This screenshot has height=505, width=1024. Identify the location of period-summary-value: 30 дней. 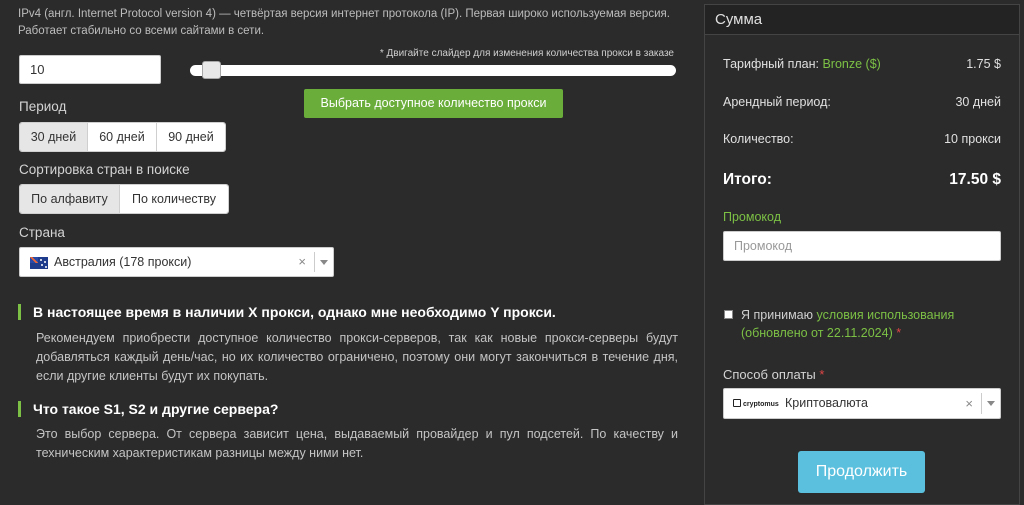
(978, 102).